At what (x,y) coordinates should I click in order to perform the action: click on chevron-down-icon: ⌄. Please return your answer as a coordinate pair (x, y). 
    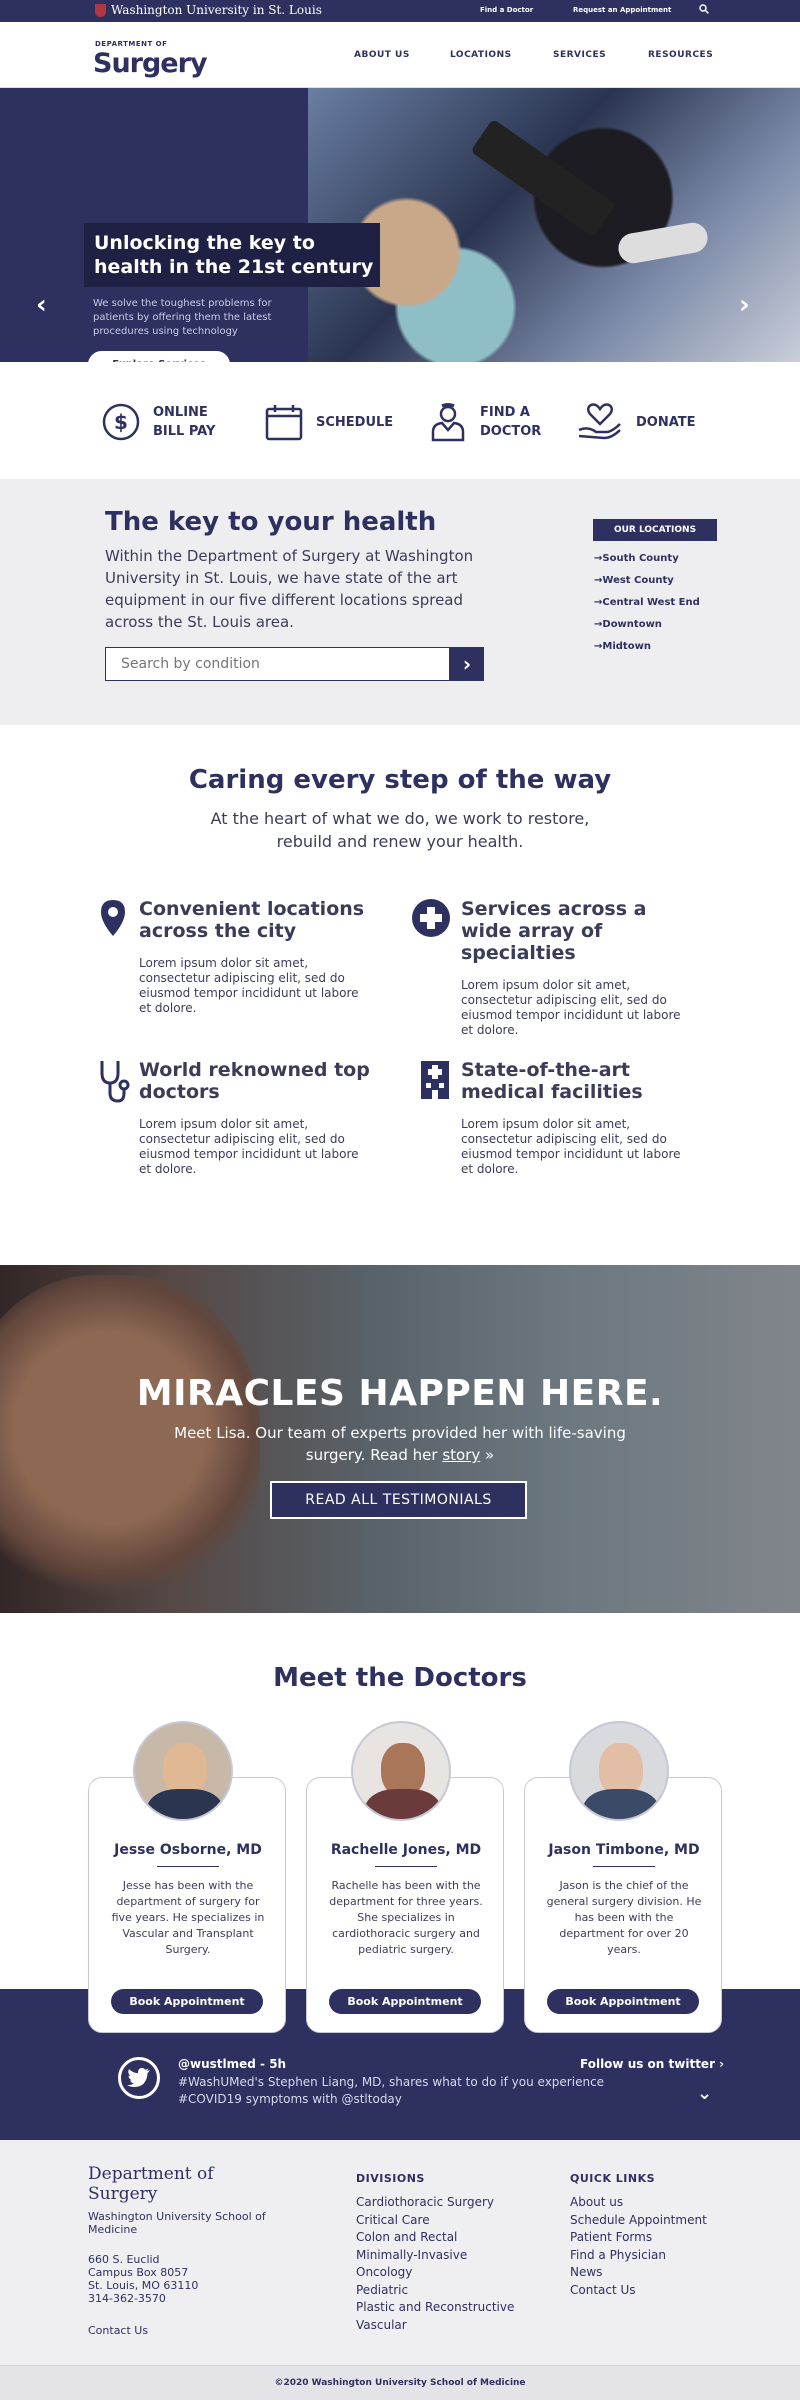
    Looking at the image, I should click on (704, 2093).